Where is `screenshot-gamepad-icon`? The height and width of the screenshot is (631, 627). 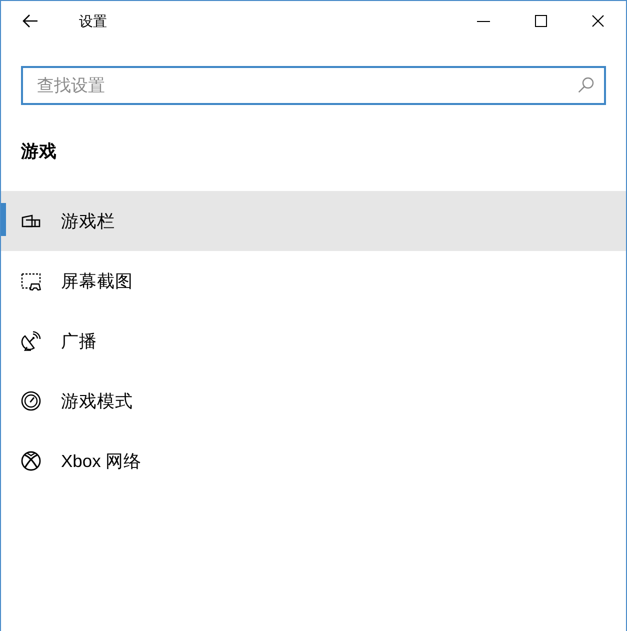
screenshot-gamepad-icon is located at coordinates (31, 281).